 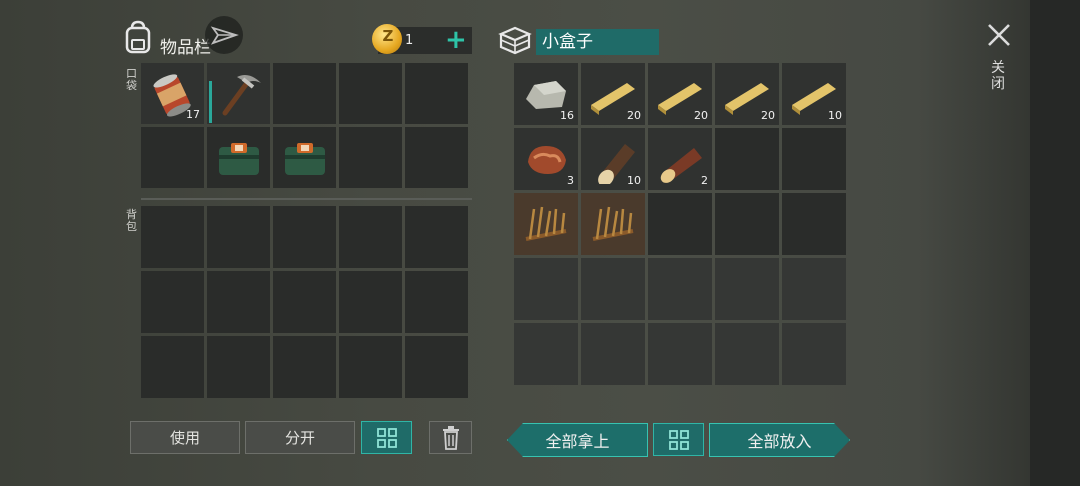 What do you see at coordinates (567, 115) in the screenshot?
I see `item-count: 16` at bounding box center [567, 115].